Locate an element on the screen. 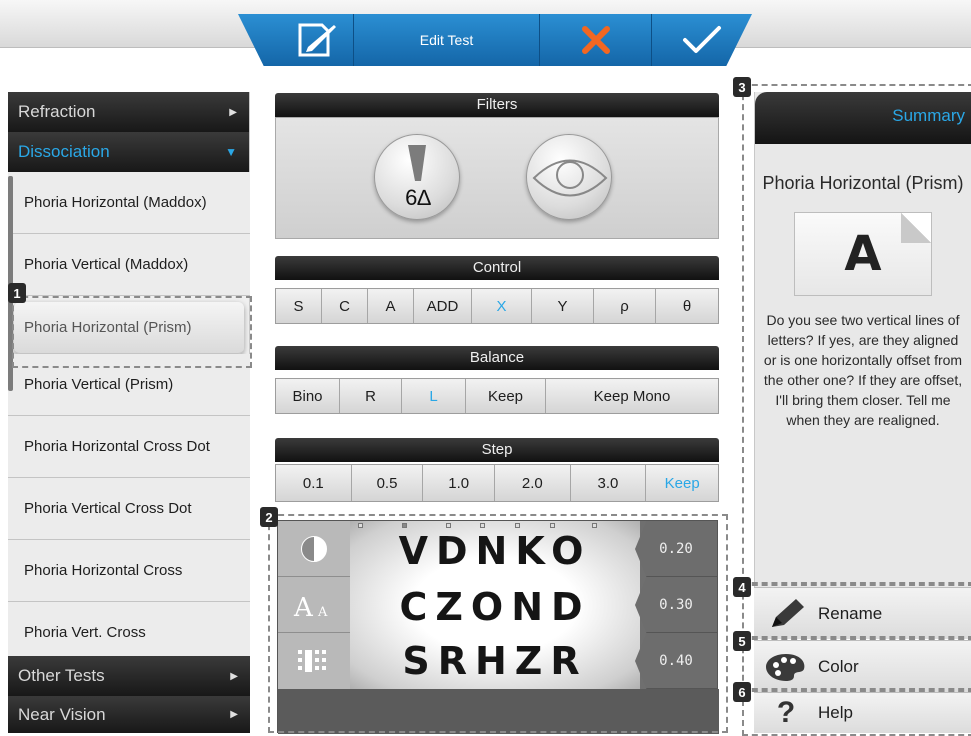  optotype-chart-panel: A A VDNKO CZOND SRHZR 0.20 0.30 0.40 is located at coordinates (498, 627).